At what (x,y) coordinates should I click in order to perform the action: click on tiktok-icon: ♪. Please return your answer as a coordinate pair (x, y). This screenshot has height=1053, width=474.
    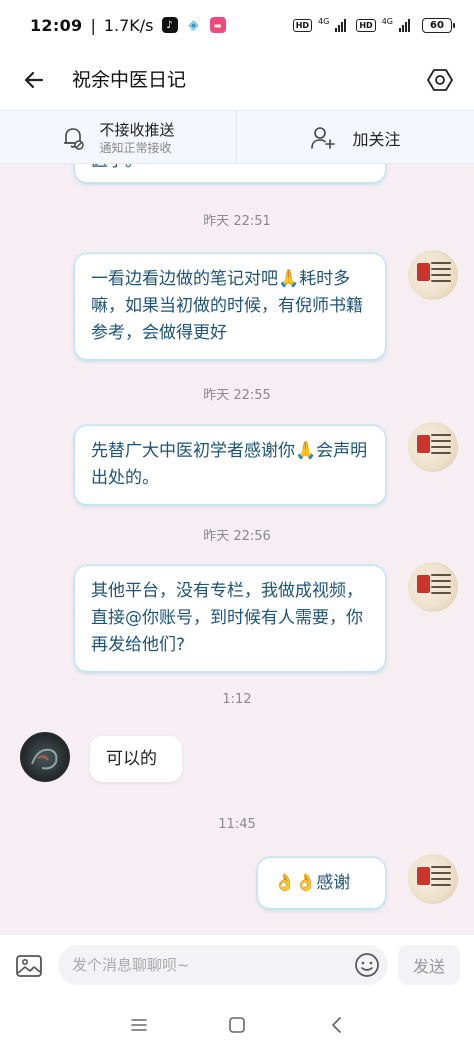
    Looking at the image, I should click on (169, 25).